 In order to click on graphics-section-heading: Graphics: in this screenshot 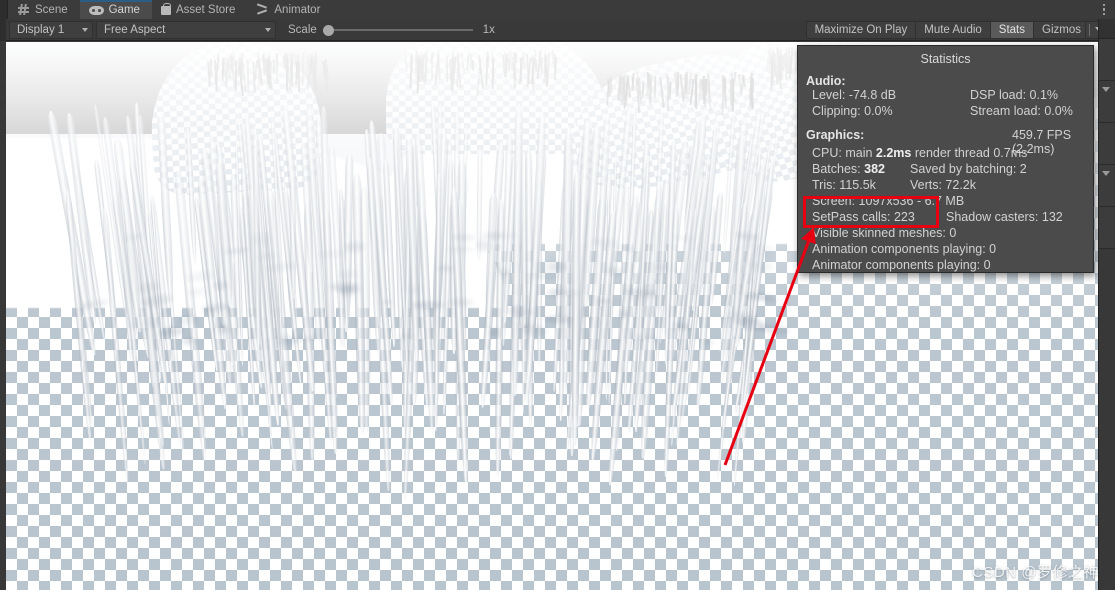, I will do `click(835, 135)`.